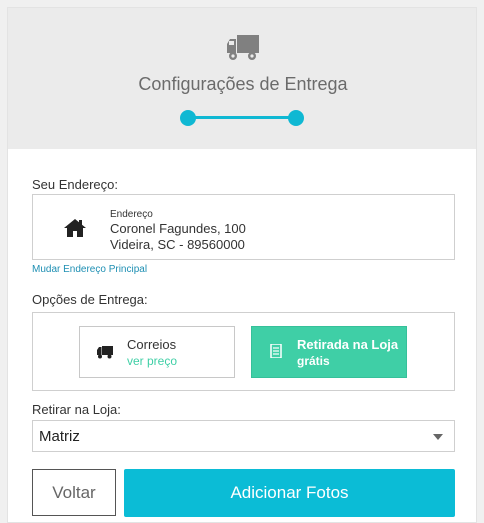  What do you see at coordinates (152, 361) in the screenshot?
I see `option-subtitle: ver preço` at bounding box center [152, 361].